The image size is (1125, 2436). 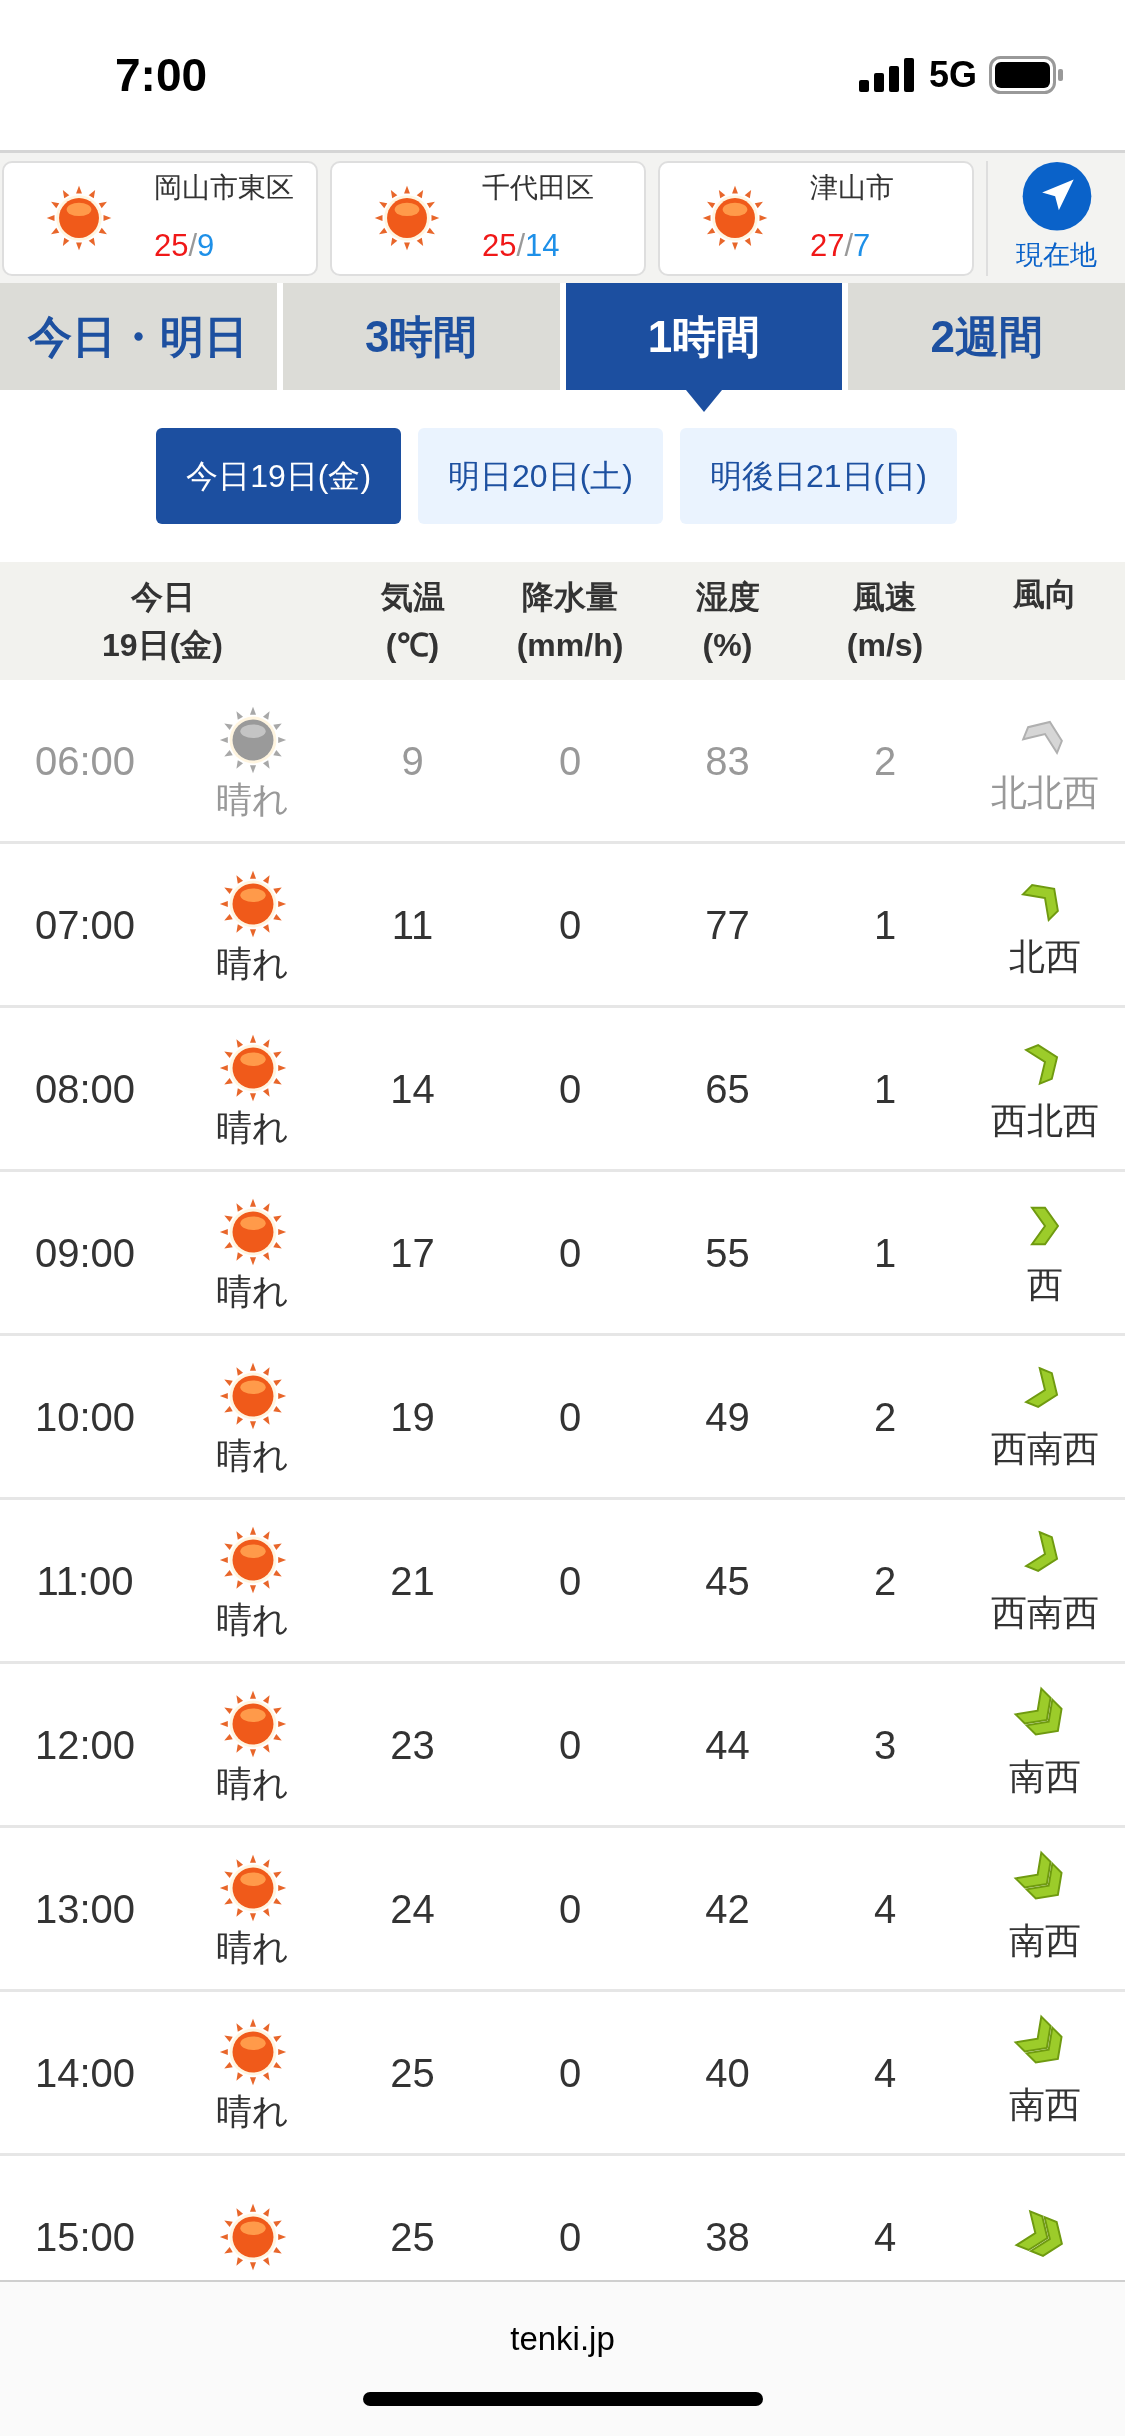 What do you see at coordinates (224, 187) in the screenshot?
I see `location-name: 岡山市東区` at bounding box center [224, 187].